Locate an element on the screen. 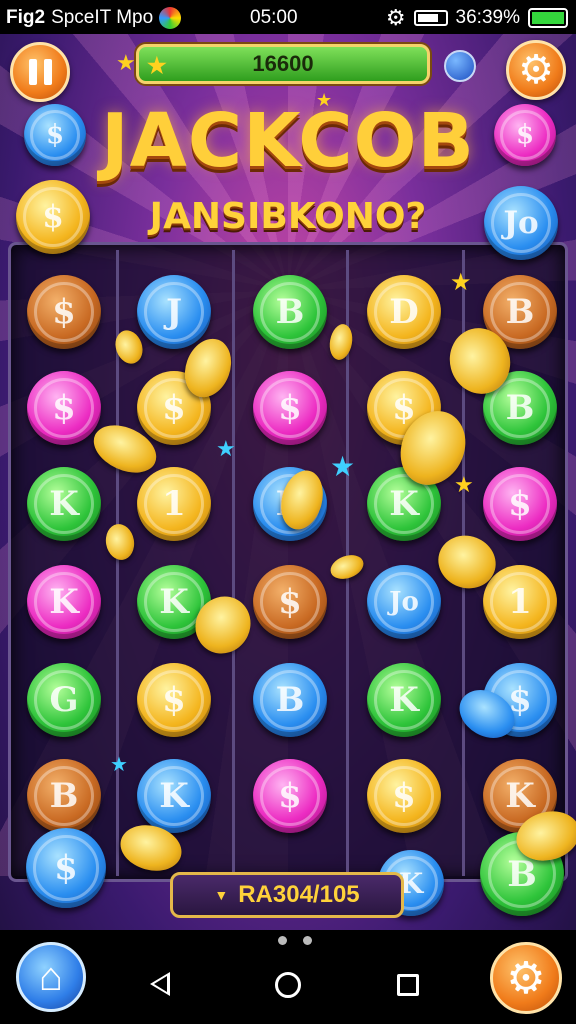 This screenshot has width=576, height=1024. status-time: 05:00 is located at coordinates (274, 17).